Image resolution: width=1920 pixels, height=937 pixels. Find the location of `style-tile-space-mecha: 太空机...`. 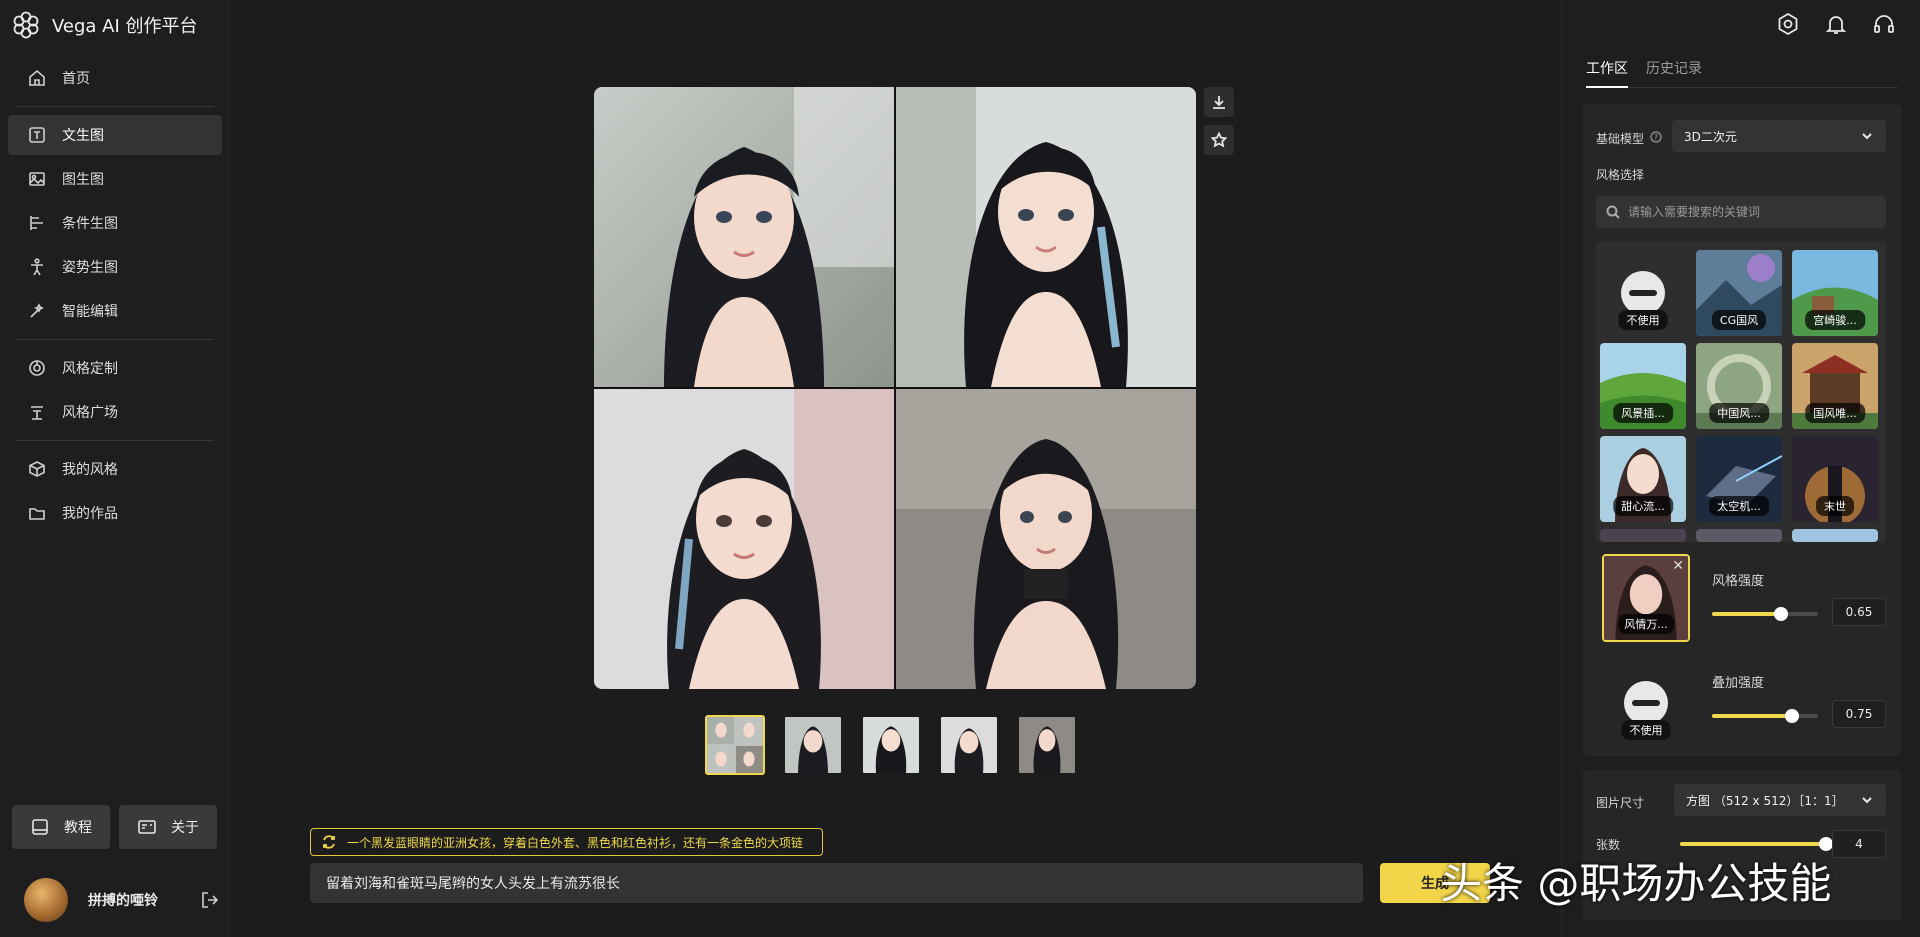

style-tile-space-mecha: 太空机... is located at coordinates (1739, 479).